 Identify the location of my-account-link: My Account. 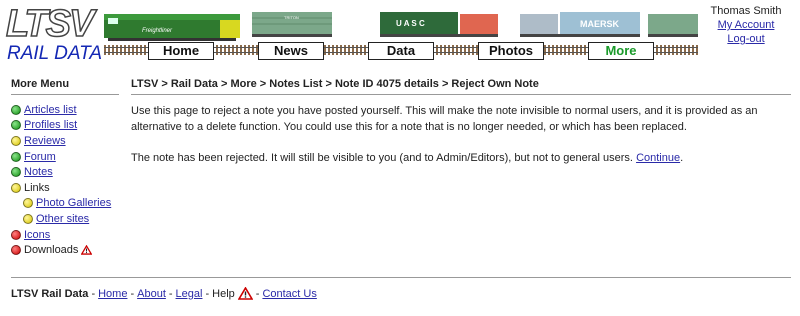
(746, 25).